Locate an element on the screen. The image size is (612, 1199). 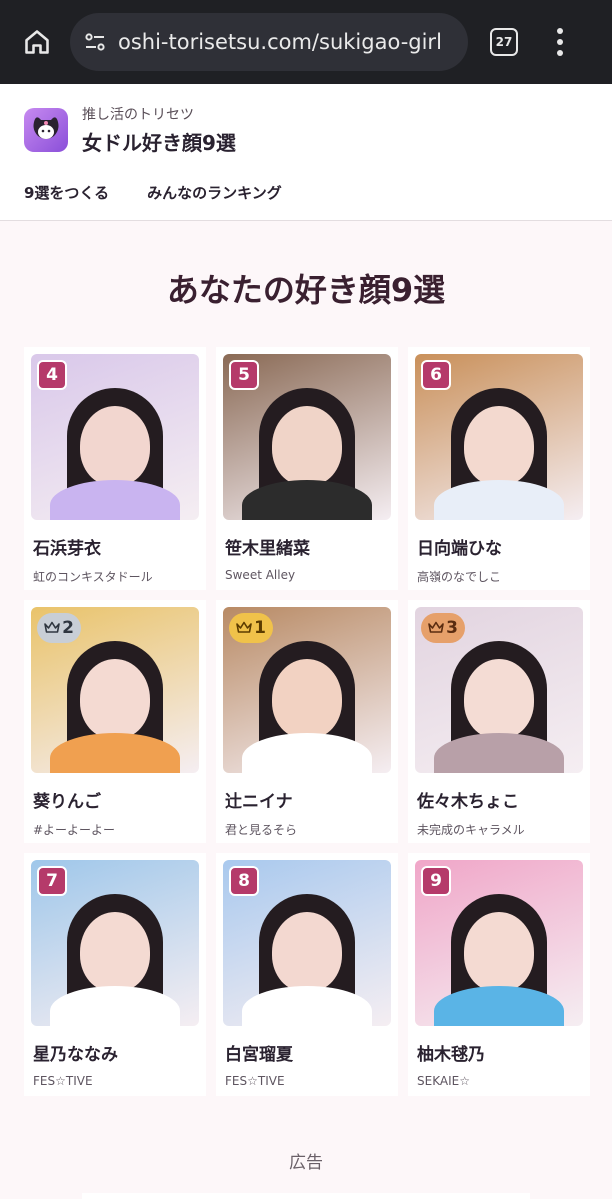
rank-badge: 3 is located at coordinates (443, 628).